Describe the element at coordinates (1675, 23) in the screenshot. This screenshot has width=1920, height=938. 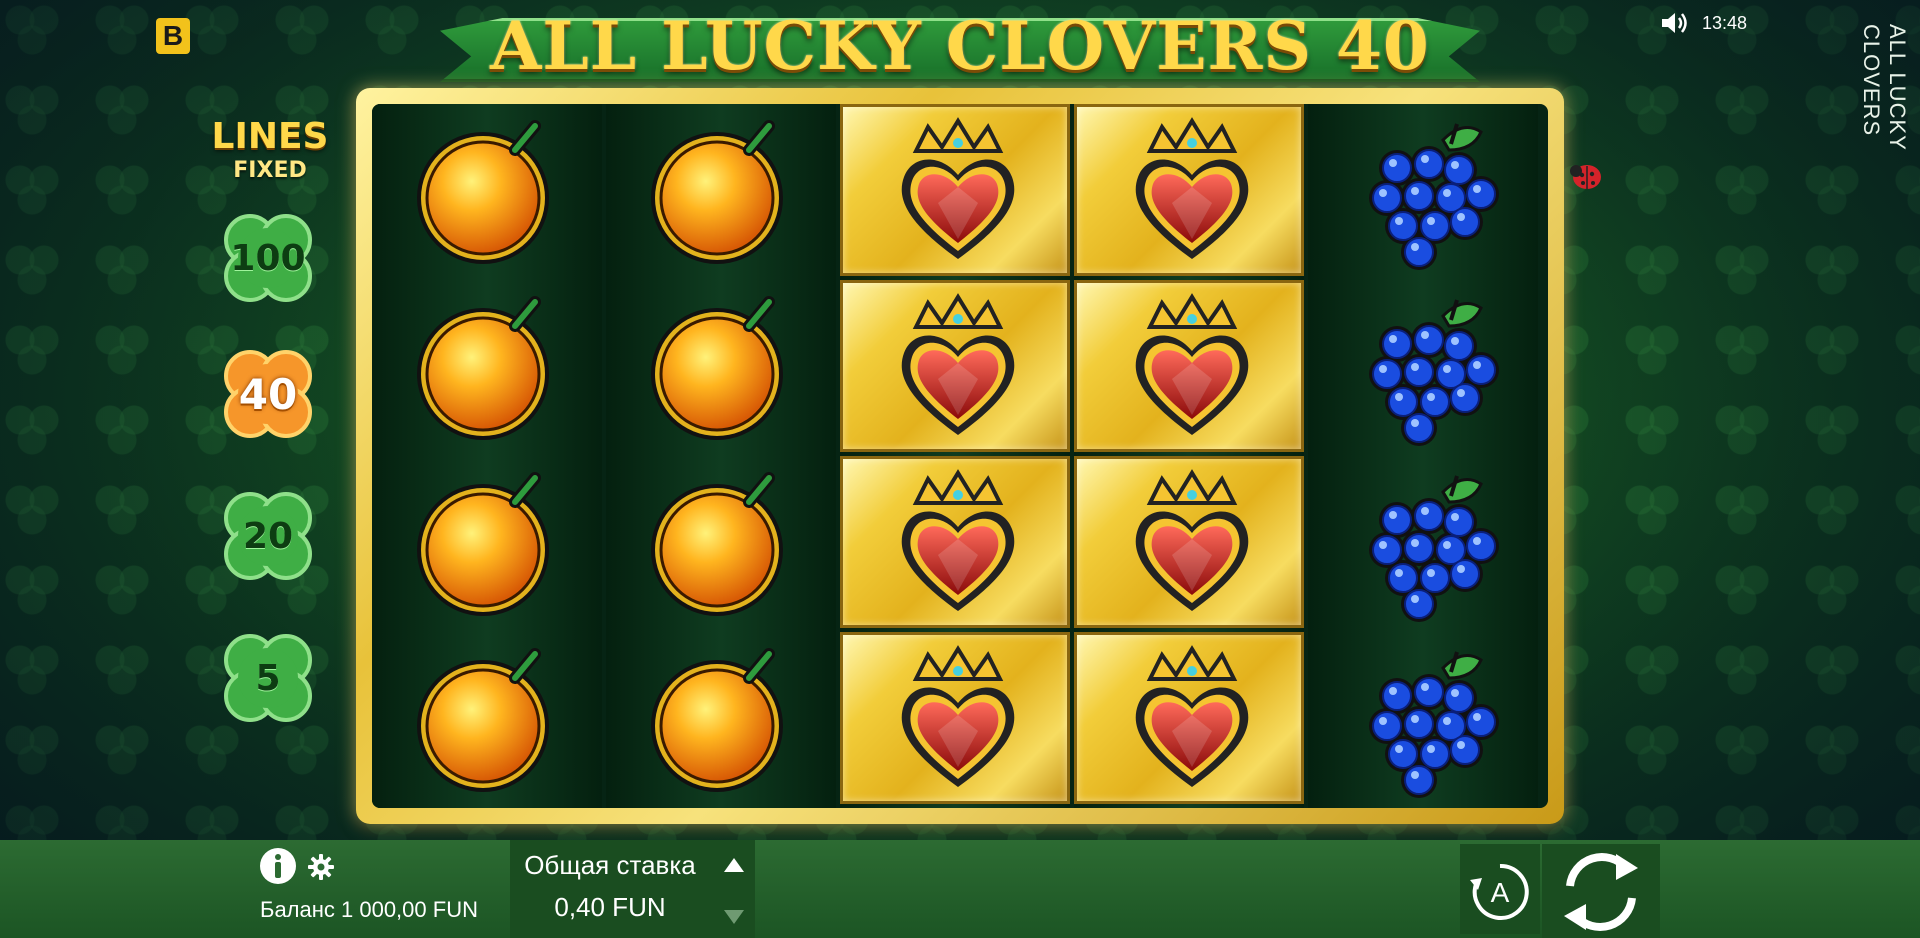
I see `speaker-icon` at that location.